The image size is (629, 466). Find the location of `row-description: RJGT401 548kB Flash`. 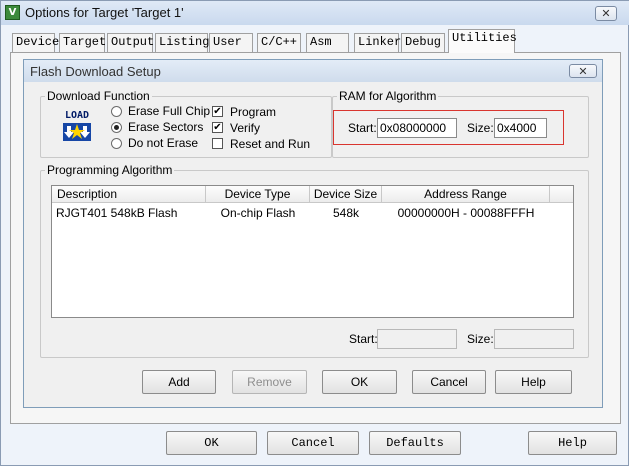

row-description: RJGT401 548kB Flash is located at coordinates (117, 213).